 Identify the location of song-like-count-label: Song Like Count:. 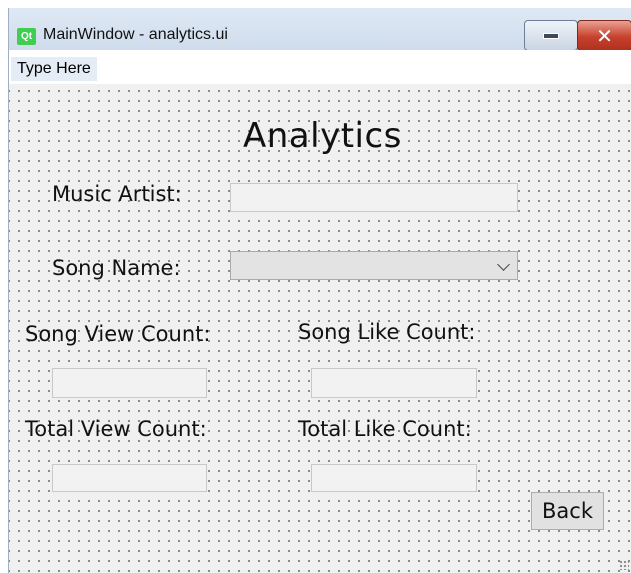
(387, 332).